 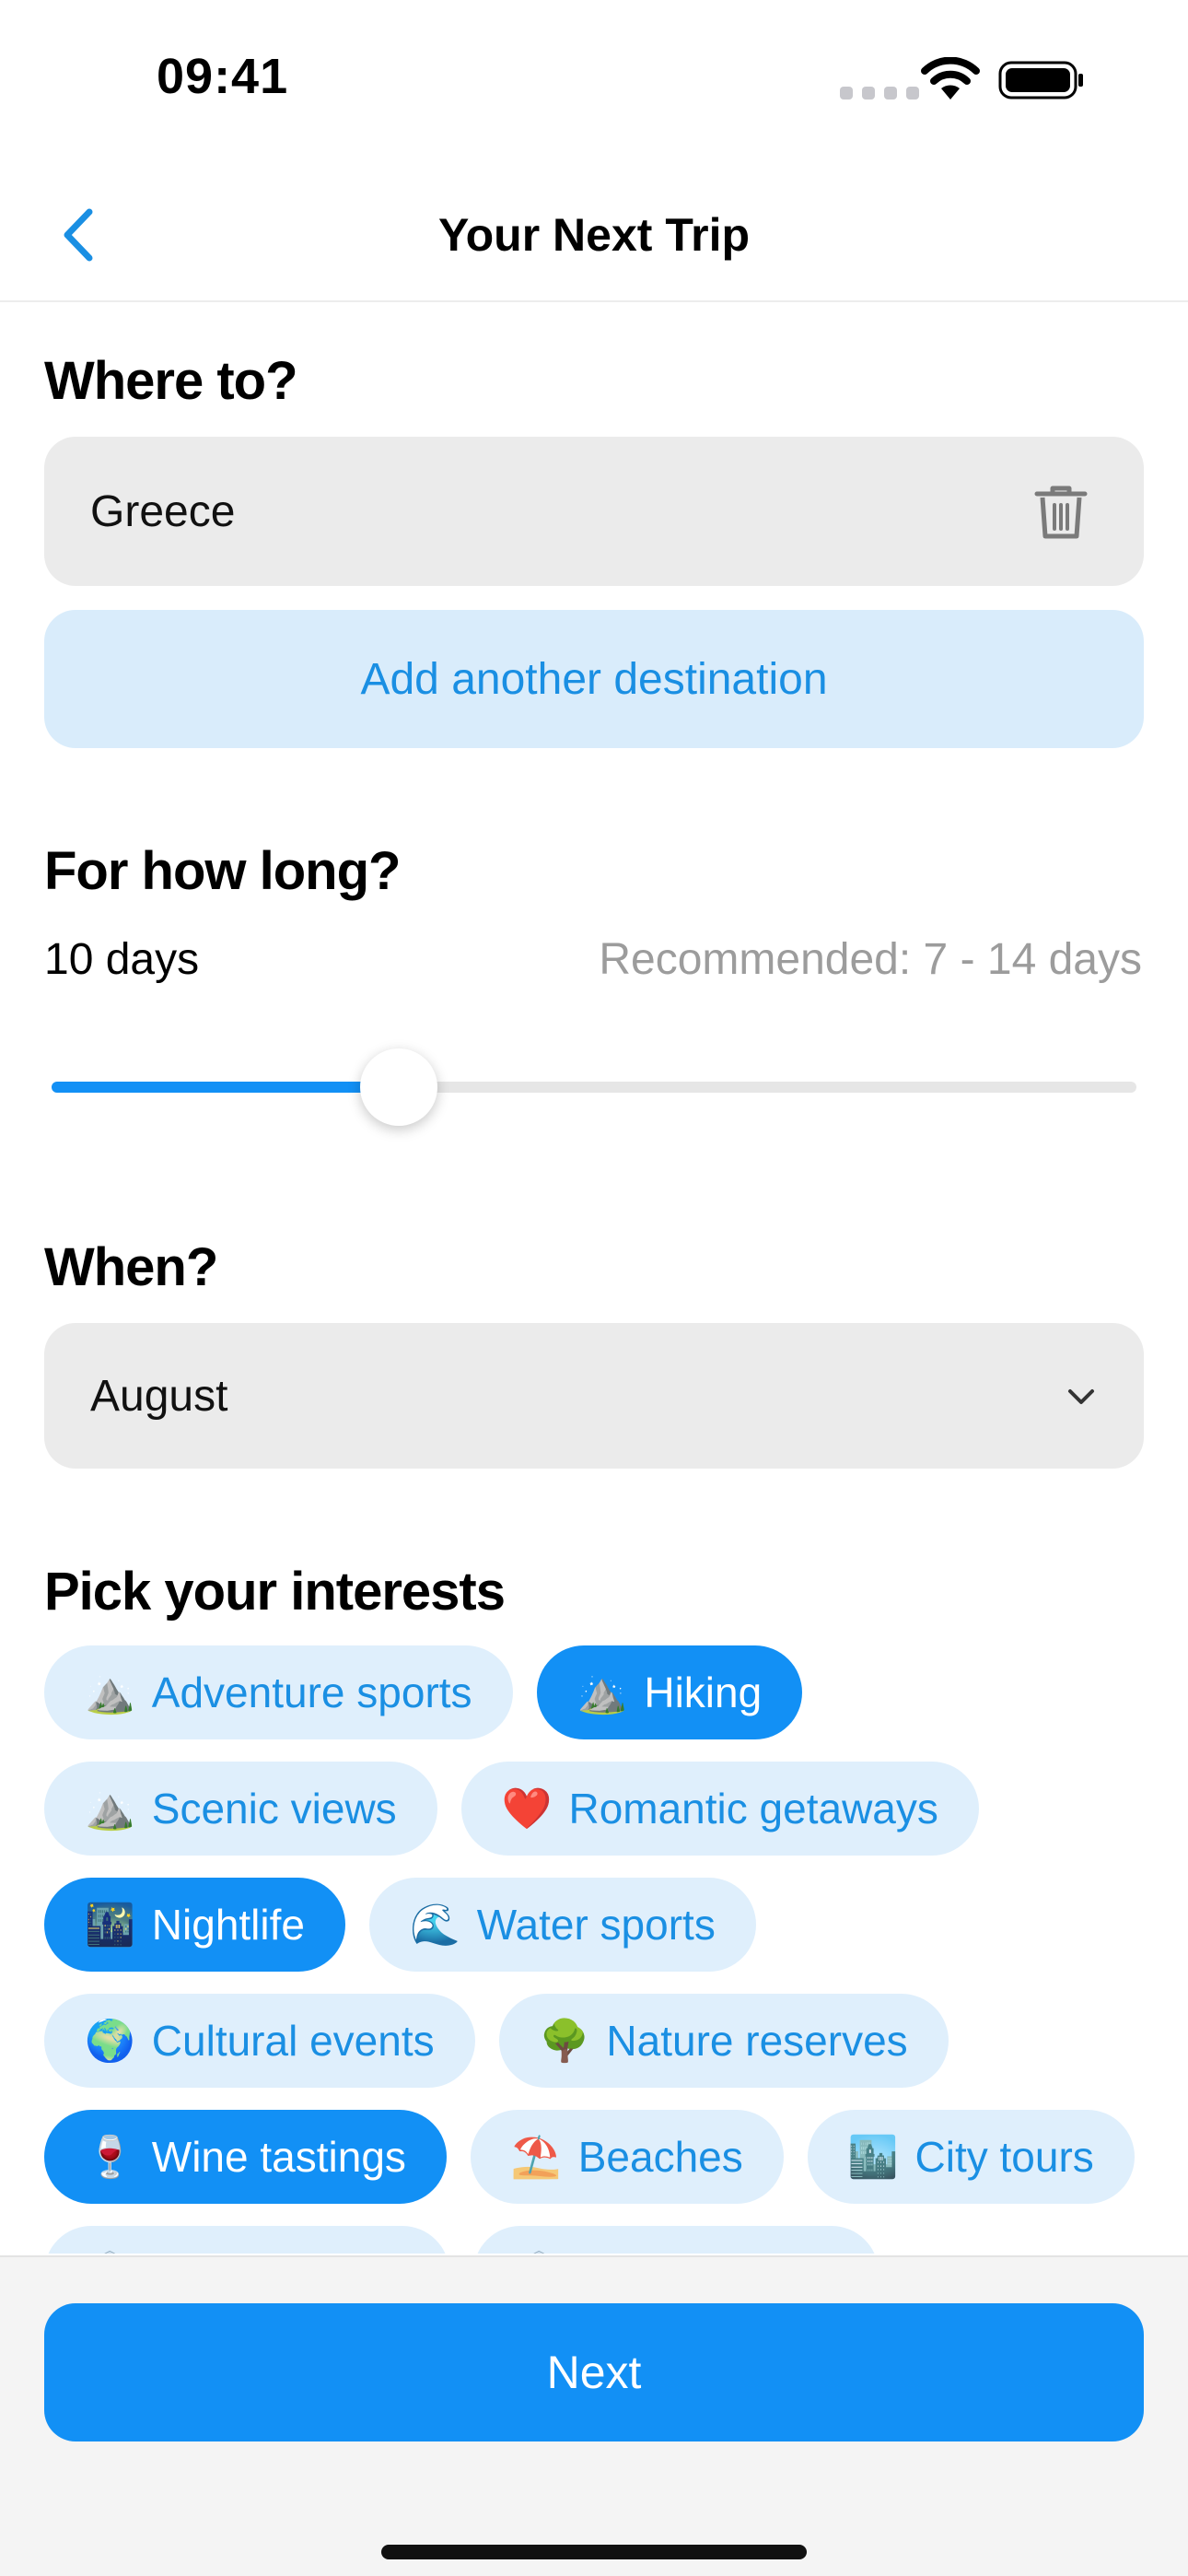 I want to click on when-heading: When?, so click(x=131, y=1267).